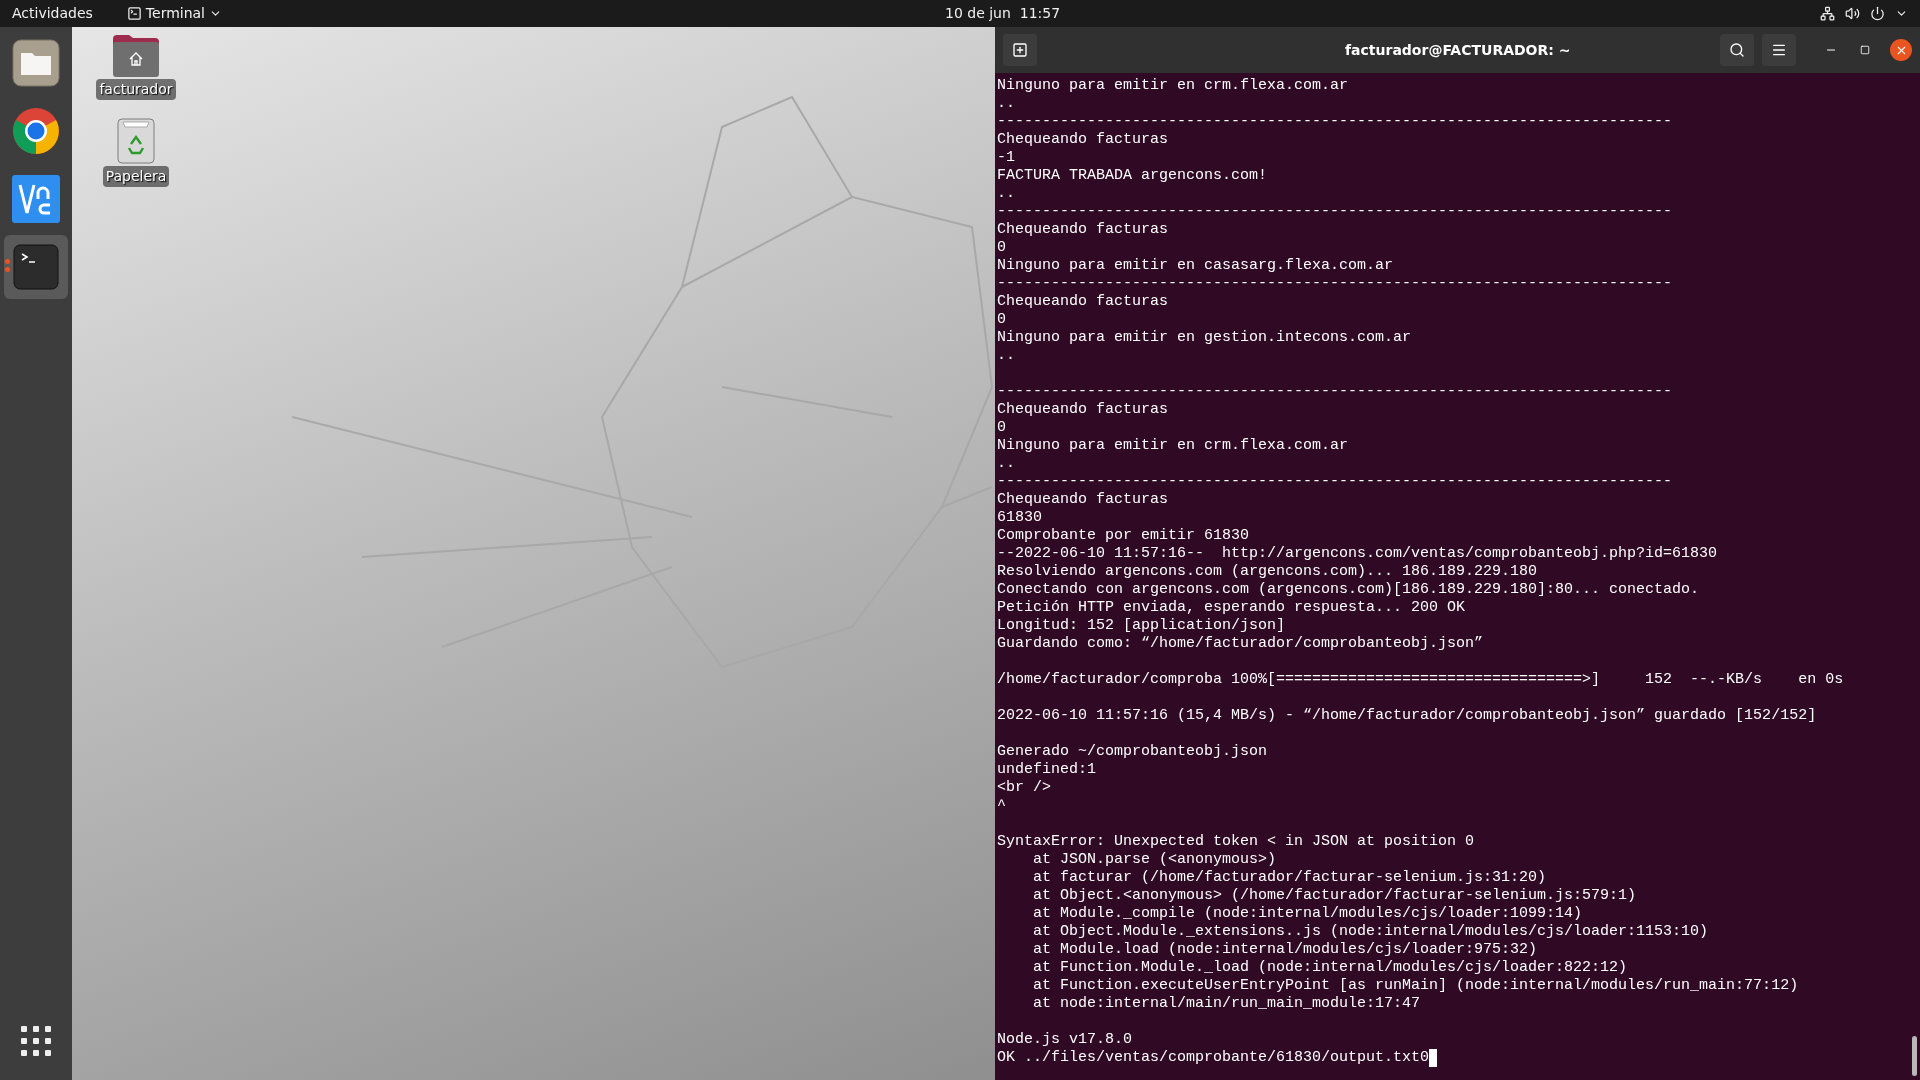  Describe the element at coordinates (1420, 680) in the screenshot. I see `terminal-line: /home/facturador/comproba 100%[==================================>] 152 --.-KB/s en 0s` at that location.